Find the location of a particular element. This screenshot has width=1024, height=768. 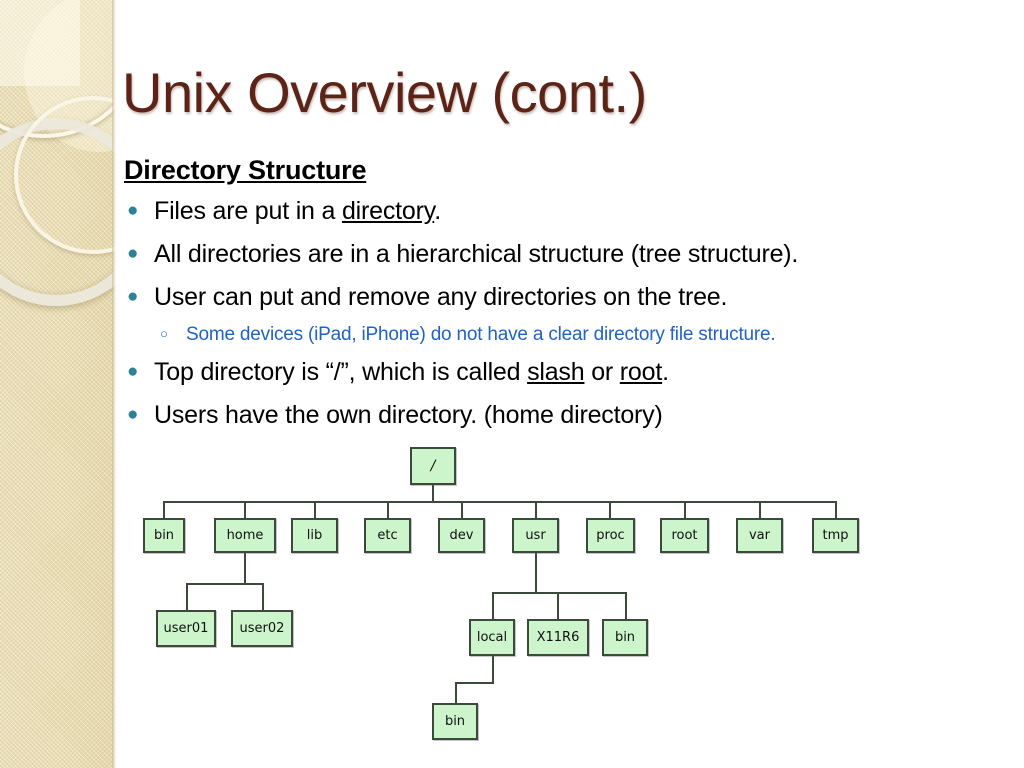

tree-node-local: local is located at coordinates (492, 637).